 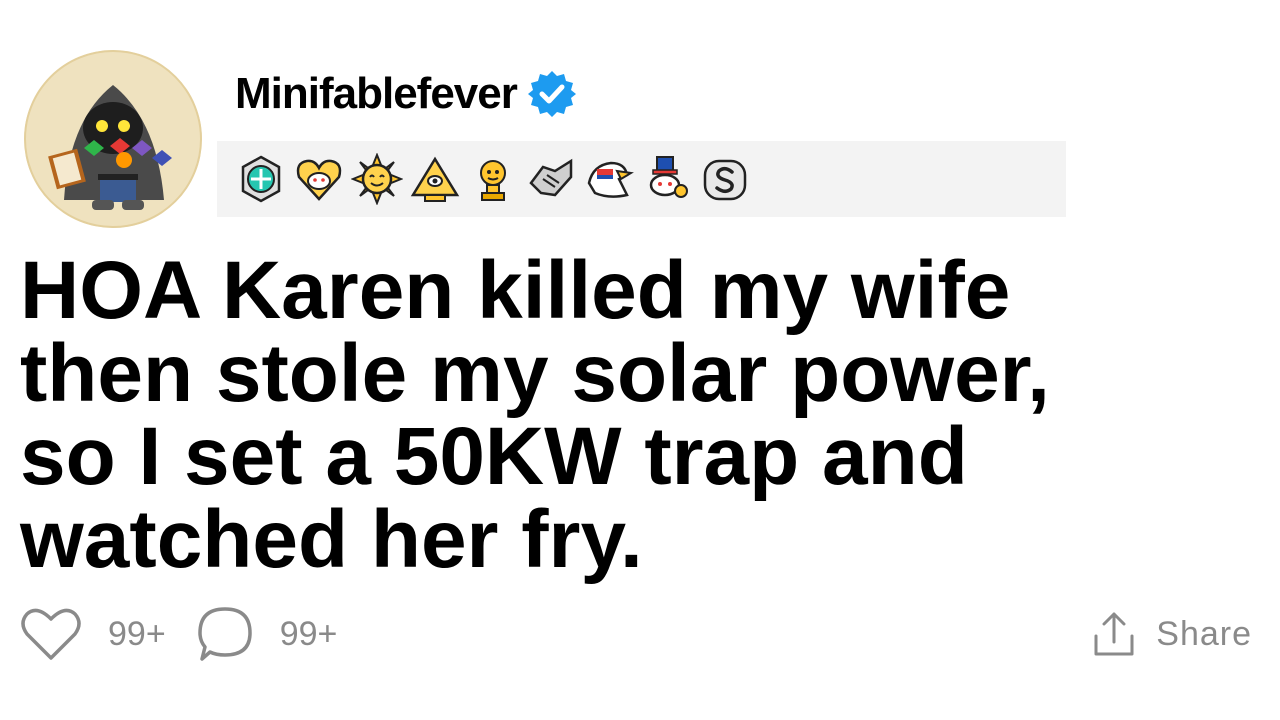 I want to click on comment-count: 99+, so click(x=308, y=633).